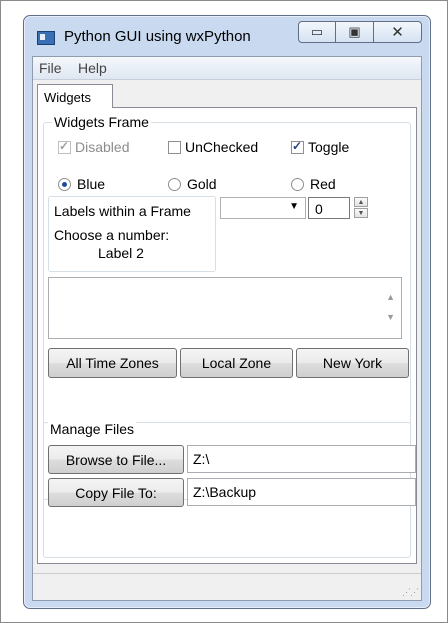 The image size is (448, 623). I want to click on disabled-checkbox: Disabled, so click(93, 147).